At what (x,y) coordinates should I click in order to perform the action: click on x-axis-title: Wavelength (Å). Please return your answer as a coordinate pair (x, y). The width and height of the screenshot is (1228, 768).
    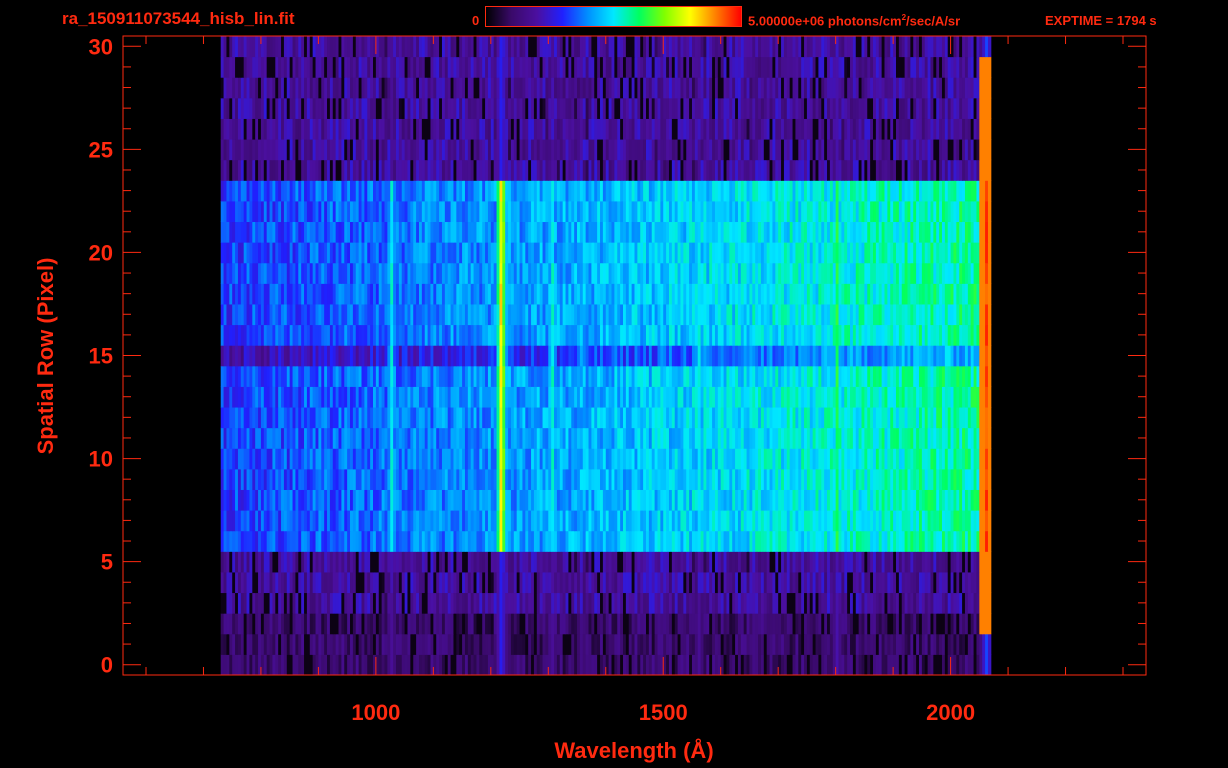
    Looking at the image, I should click on (633, 750).